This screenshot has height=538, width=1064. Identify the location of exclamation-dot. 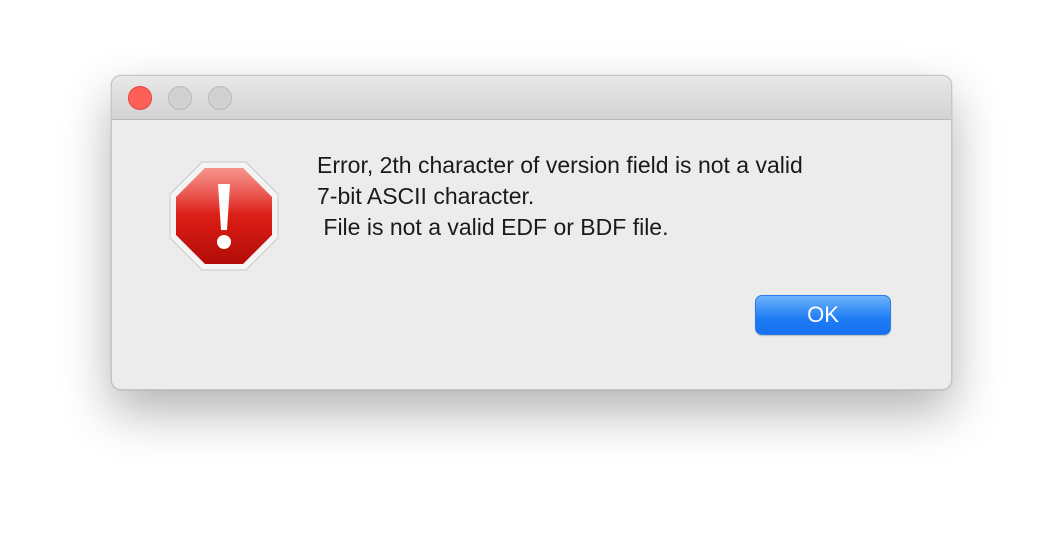
(224, 242).